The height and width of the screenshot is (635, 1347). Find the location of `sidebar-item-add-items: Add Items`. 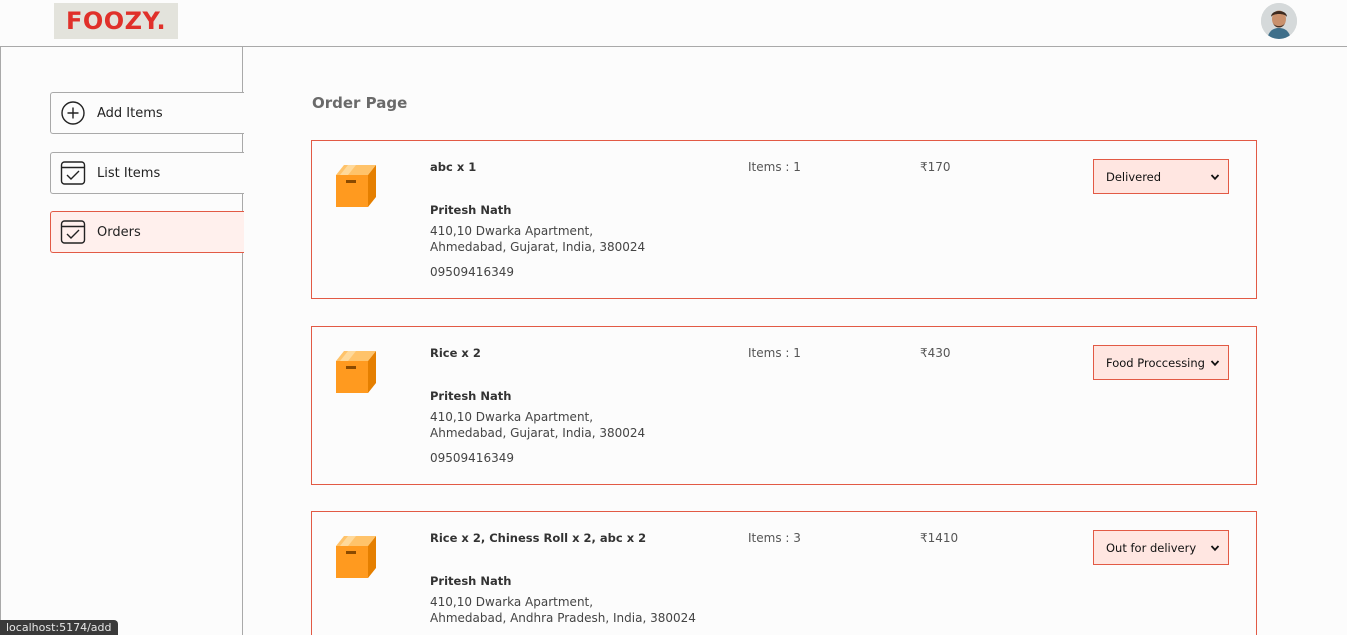

sidebar-item-add-items: Add Items is located at coordinates (147, 113).